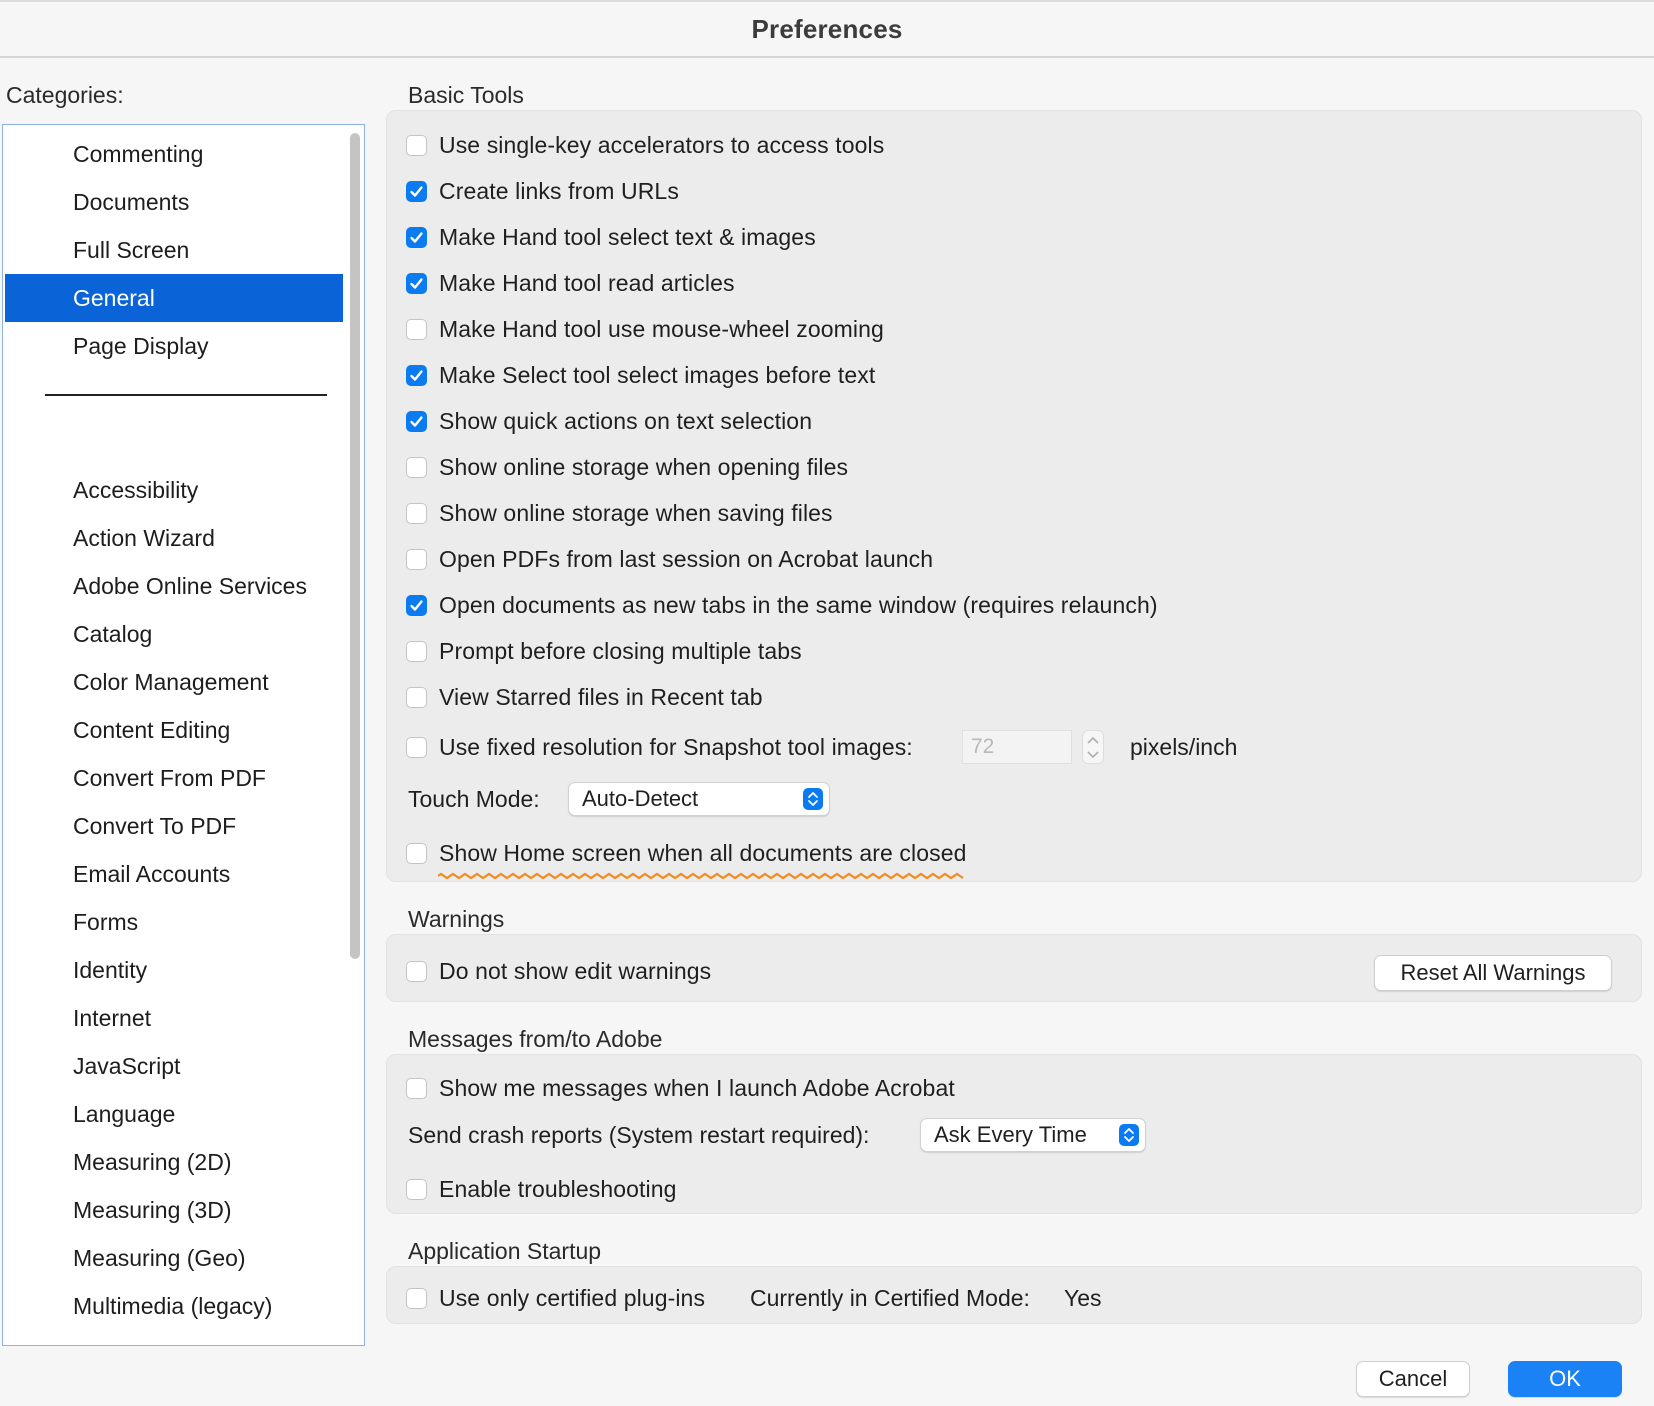  I want to click on snapshot-unit-label: pixels/inch, so click(1184, 747).